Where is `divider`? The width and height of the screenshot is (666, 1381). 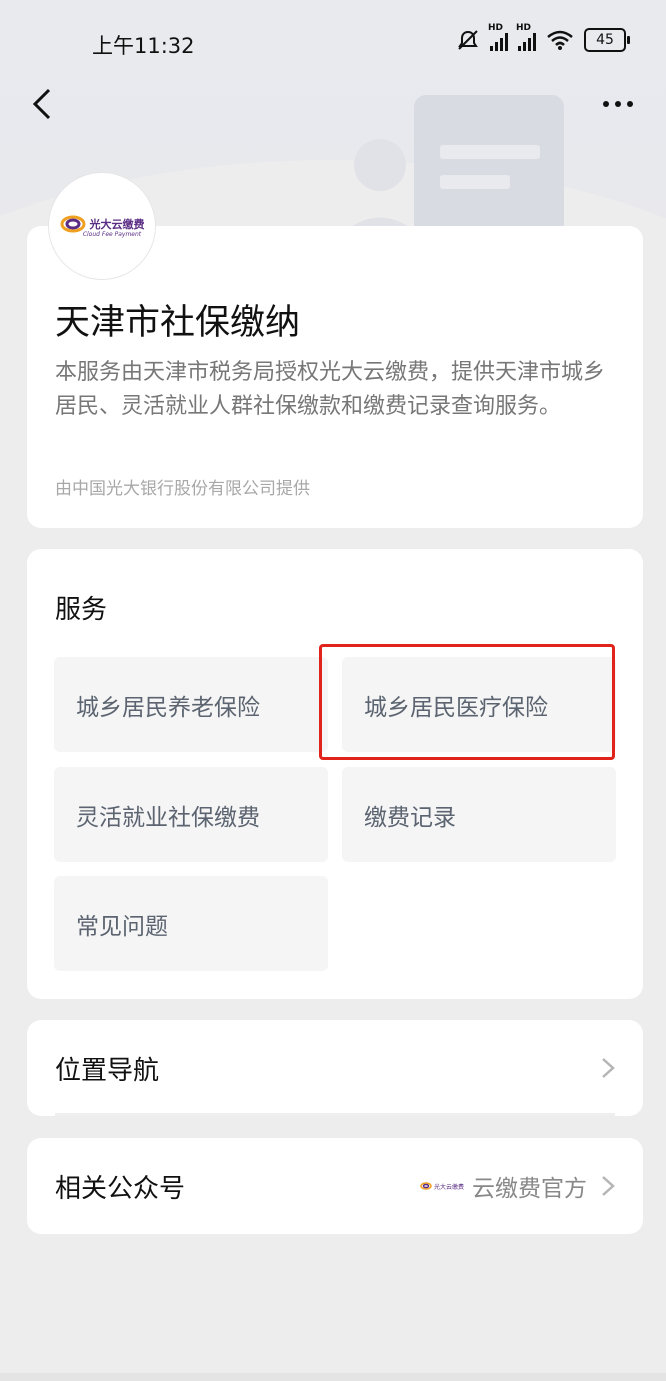 divider is located at coordinates (335, 1114).